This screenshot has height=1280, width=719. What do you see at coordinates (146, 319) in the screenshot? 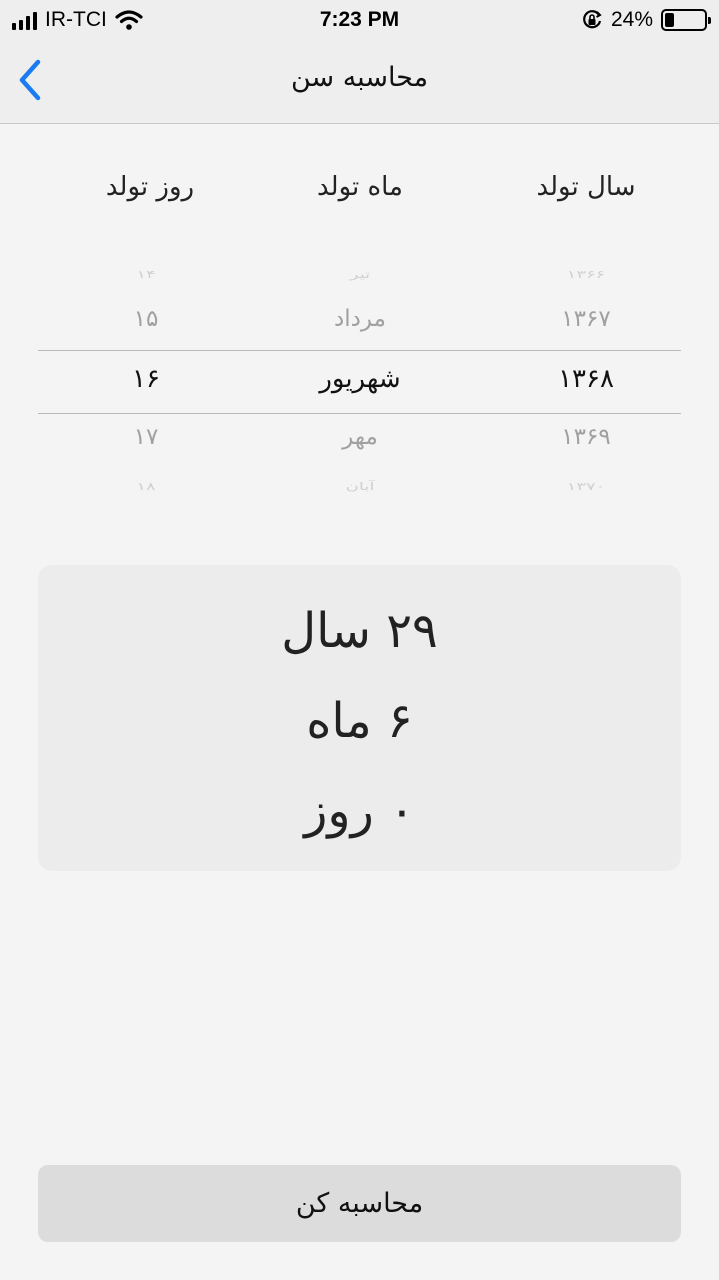
I see `day-option: ۱۵` at bounding box center [146, 319].